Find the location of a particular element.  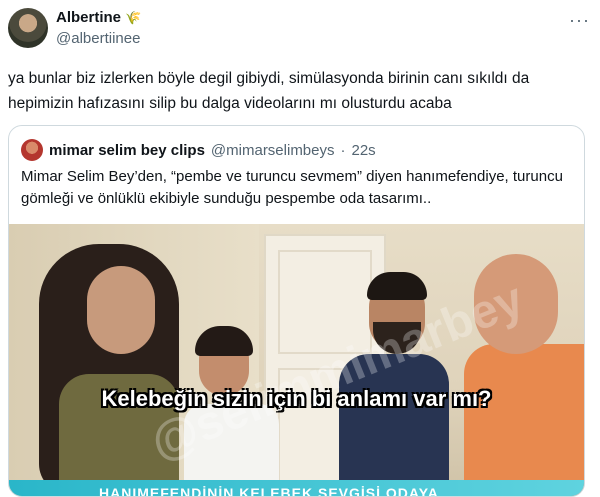

woman-head is located at coordinates (121, 310).